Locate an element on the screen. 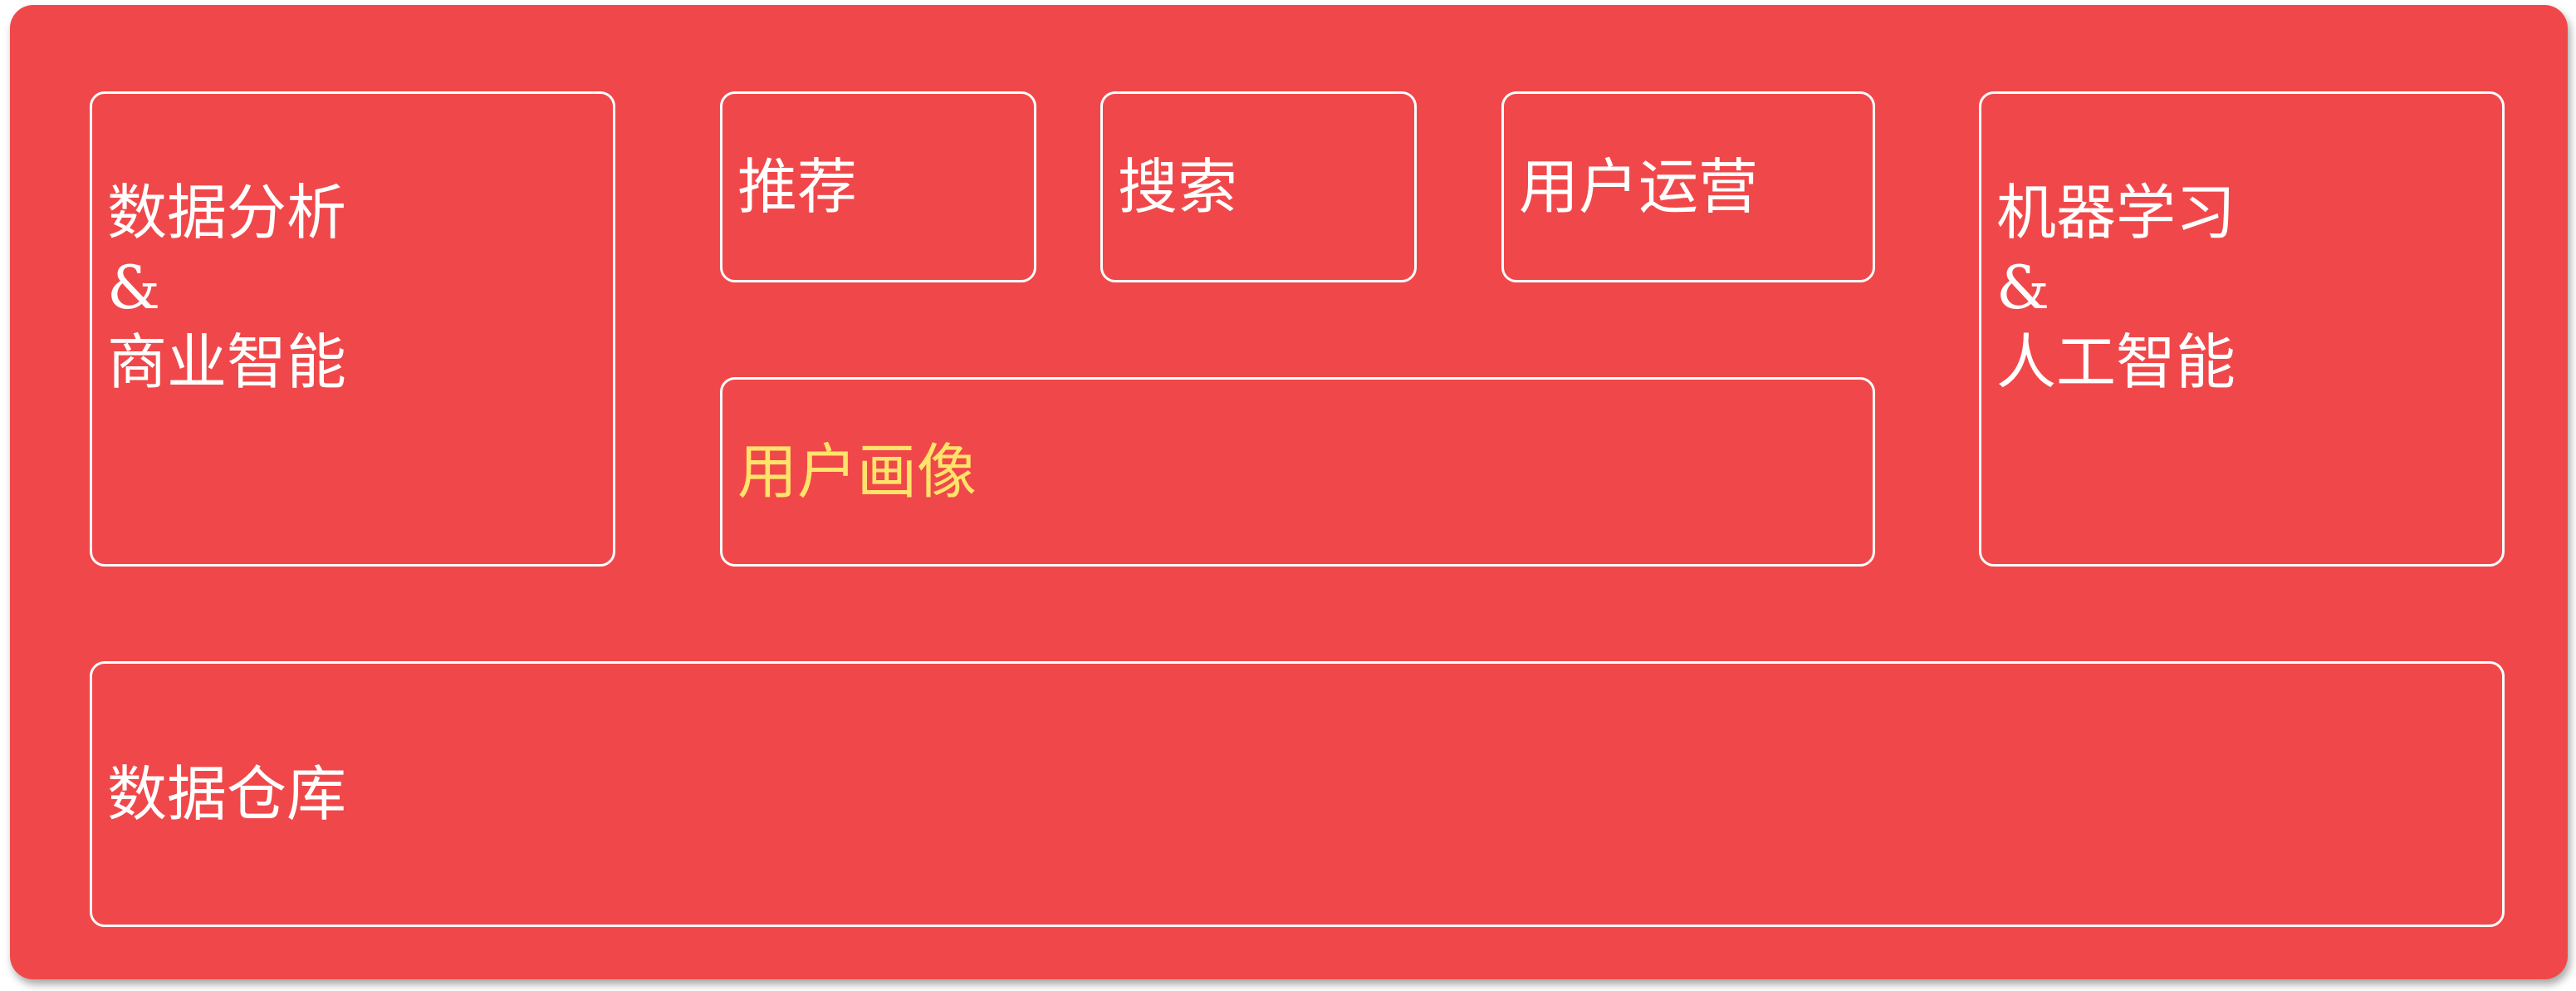  search-label: 搜索 is located at coordinates (1178, 187).